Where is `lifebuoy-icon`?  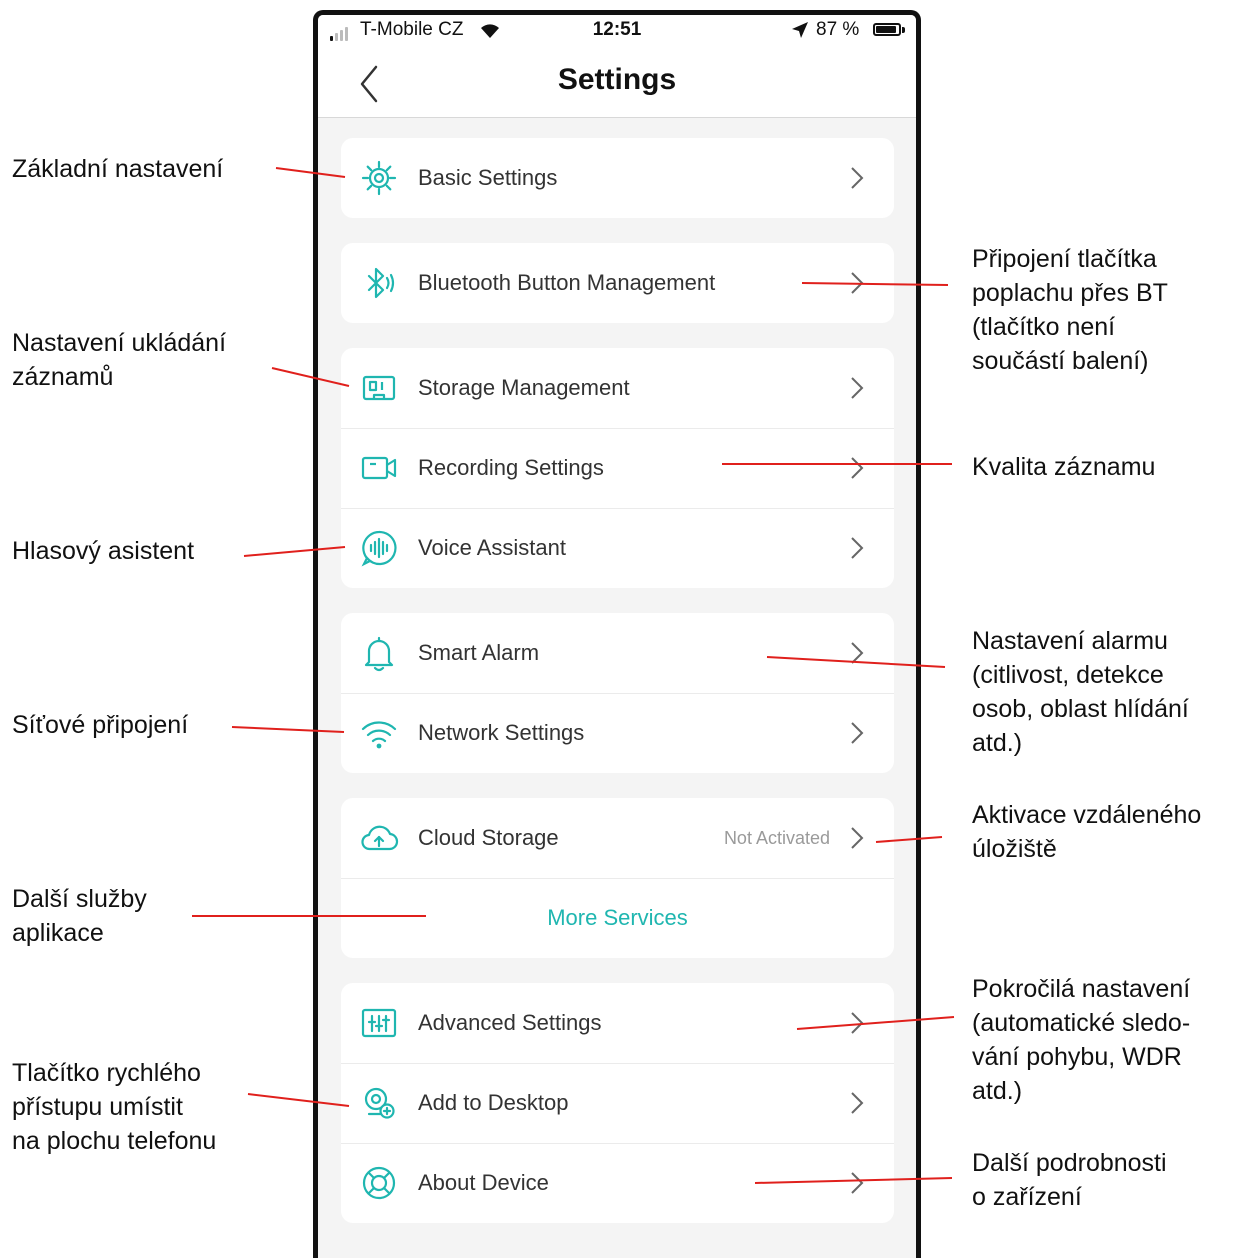
lifebuoy-icon is located at coordinates (379, 1183).